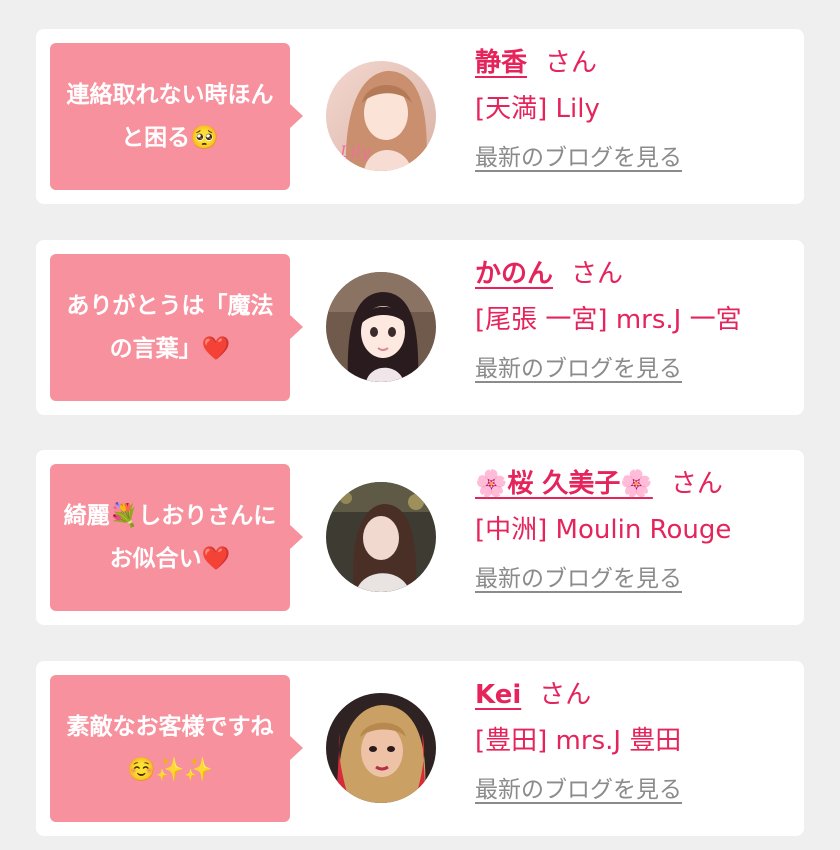 The width and height of the screenshot is (840, 850). I want to click on message-bubble: 素敵なお客様ですね☺️✨✨, so click(176, 748).